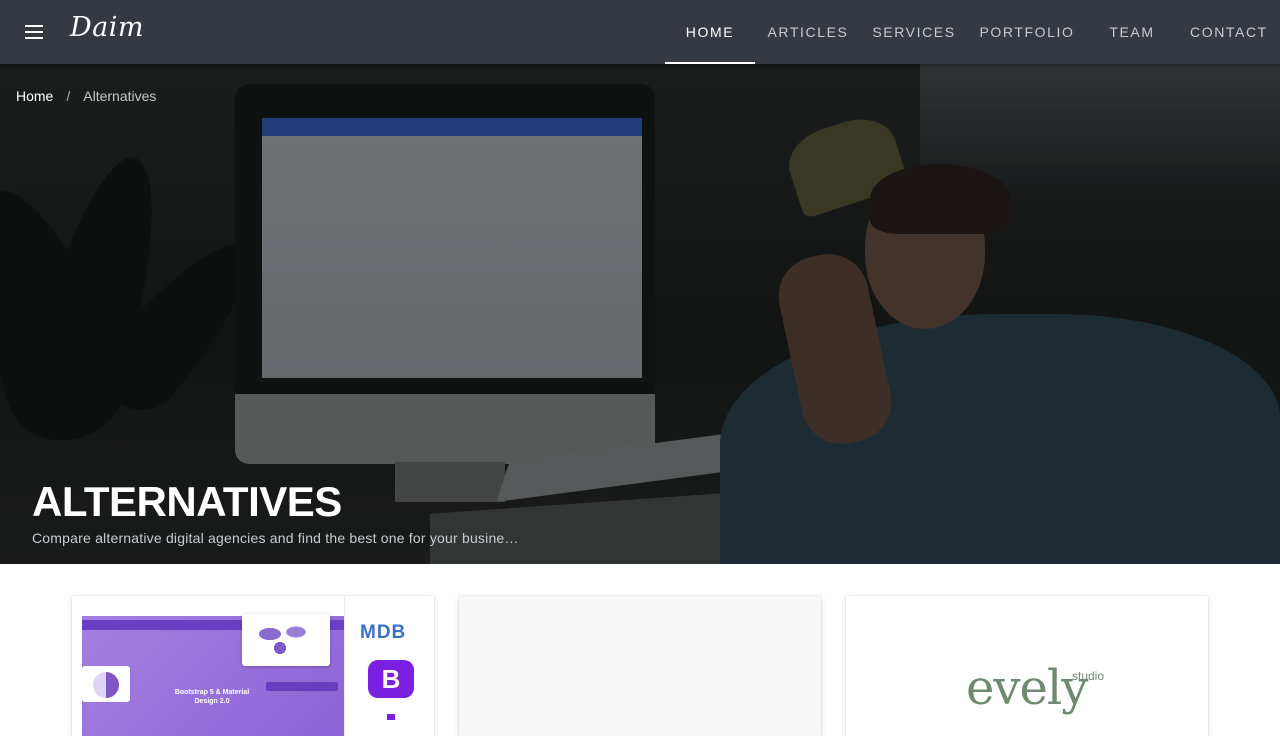 The width and height of the screenshot is (1280, 736). I want to click on card-thumbnail-button, so click(302, 686).